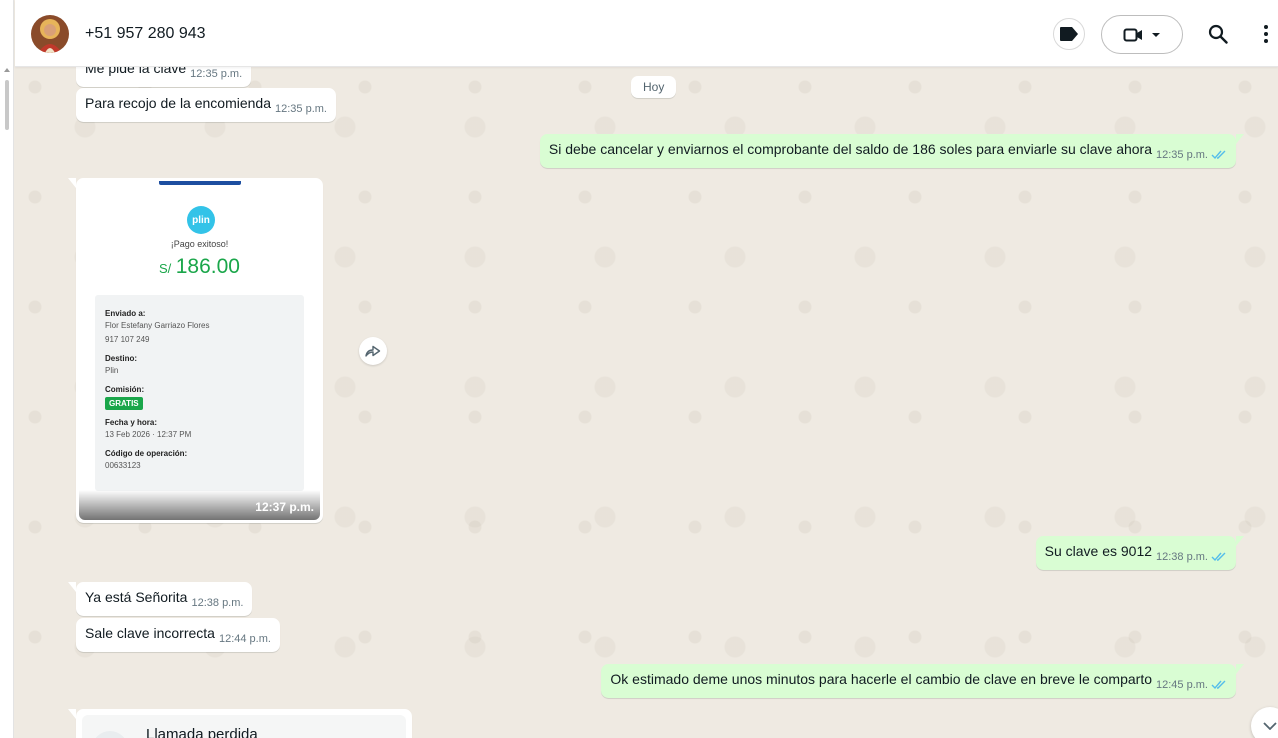 The image size is (1278, 738). Describe the element at coordinates (112, 370) in the screenshot. I see `destination-value: Plin` at that location.